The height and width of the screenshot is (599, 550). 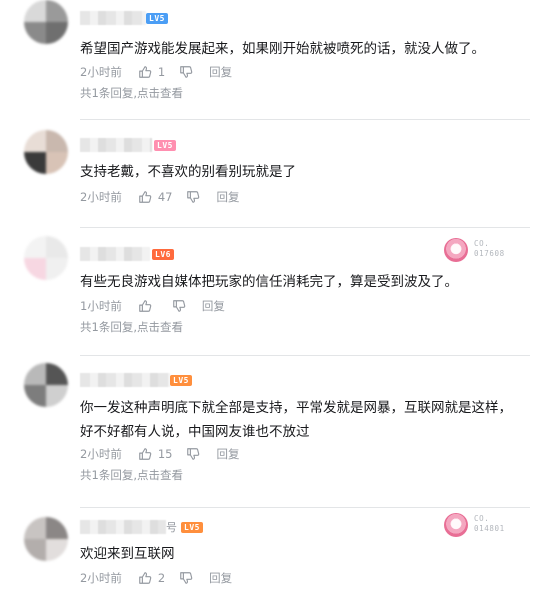 What do you see at coordinates (163, 254) in the screenshot?
I see `level-badge: LV6` at bounding box center [163, 254].